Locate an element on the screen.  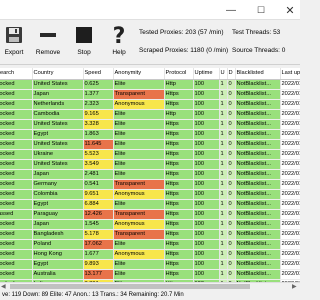
table-cell: Colombia is located at coordinates (58, 194).